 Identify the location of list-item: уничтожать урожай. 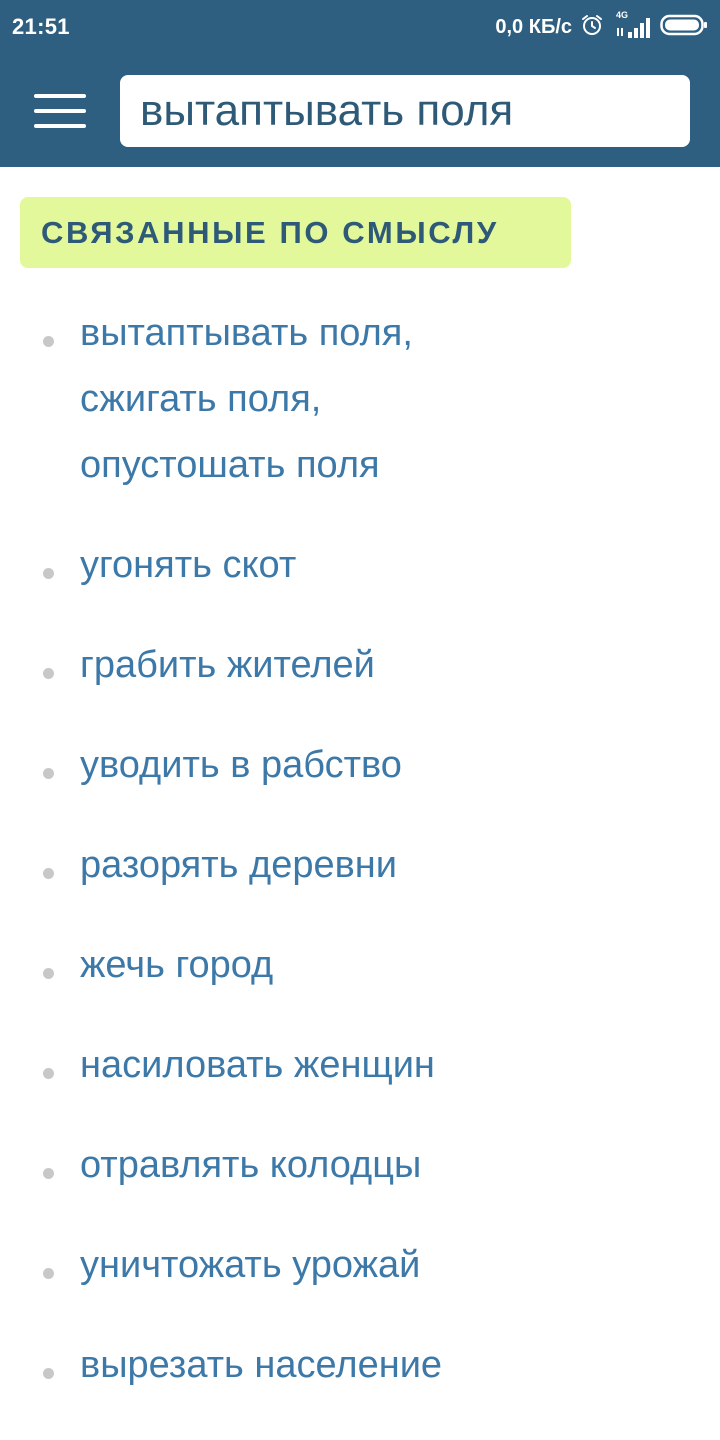
(360, 1265).